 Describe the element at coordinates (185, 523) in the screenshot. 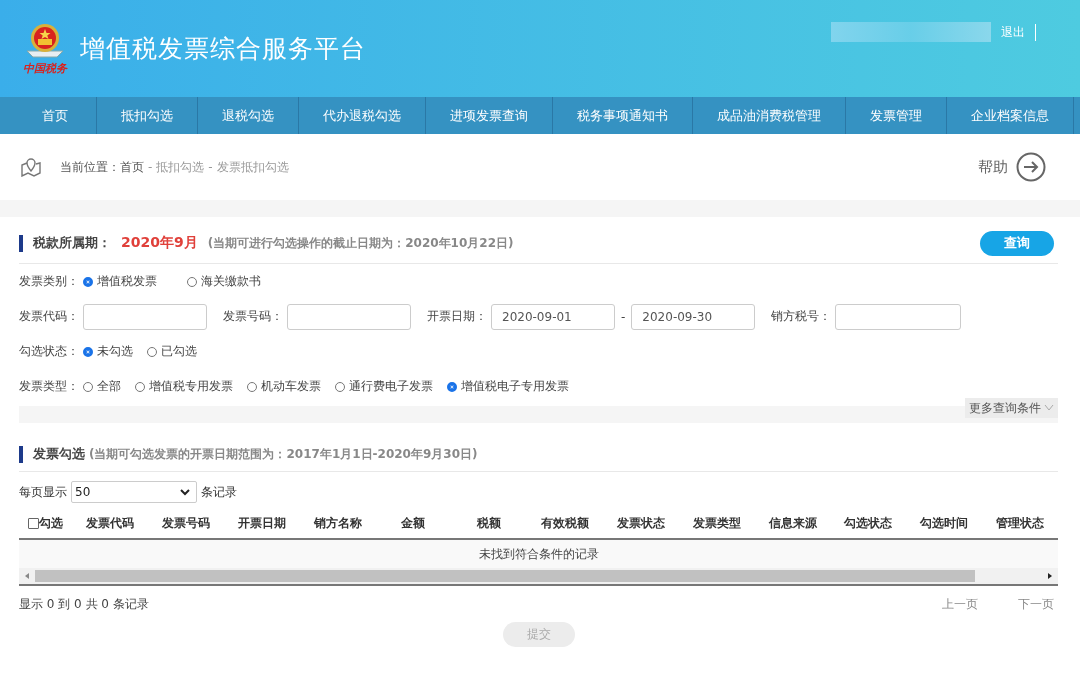

I see `column-header: 发票号码` at that location.